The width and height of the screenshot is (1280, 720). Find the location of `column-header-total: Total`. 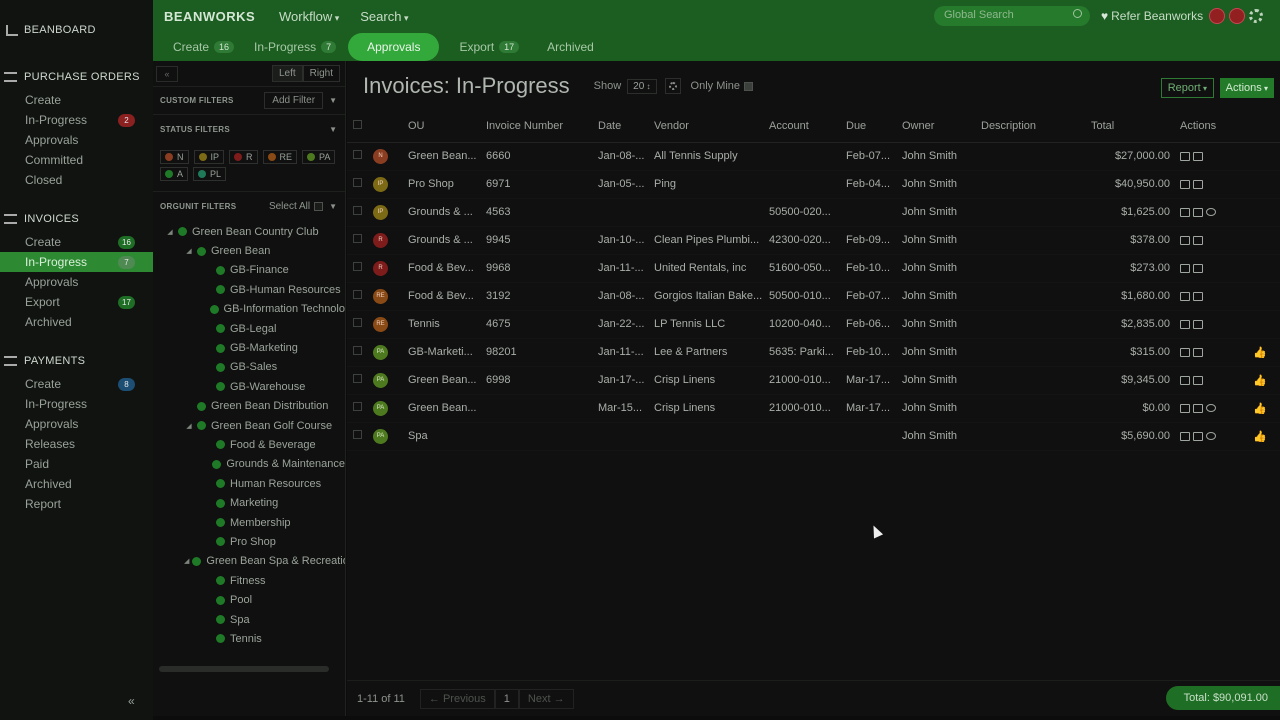

column-header-total: Total is located at coordinates (1135, 127).